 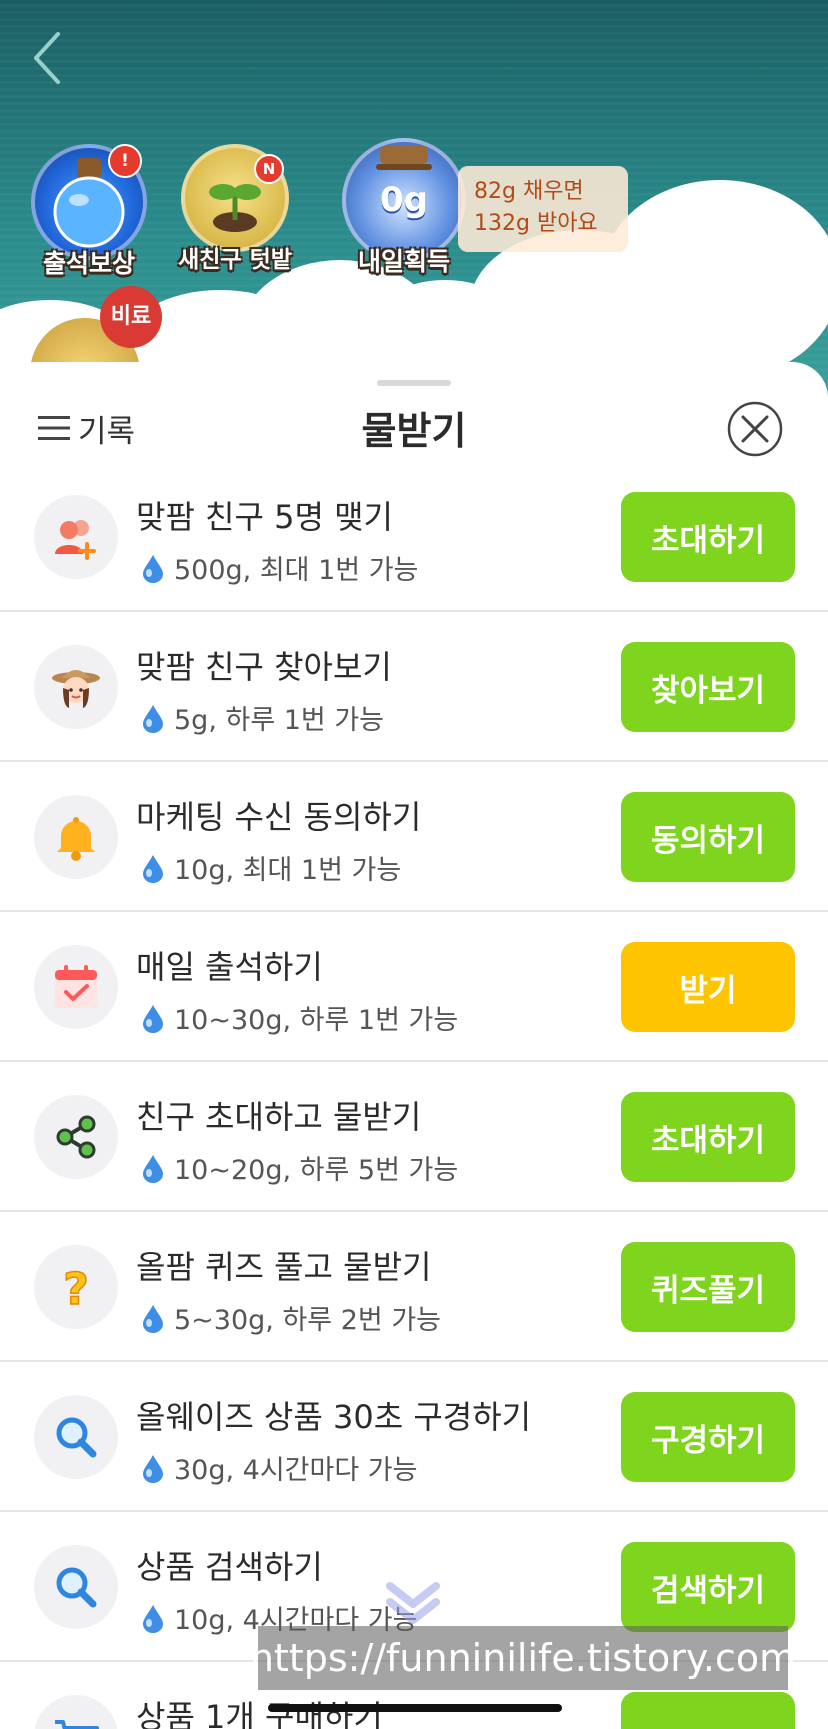 What do you see at coordinates (404, 261) in the screenshot?
I see `tomorrow-gain-label: 내일획득` at bounding box center [404, 261].